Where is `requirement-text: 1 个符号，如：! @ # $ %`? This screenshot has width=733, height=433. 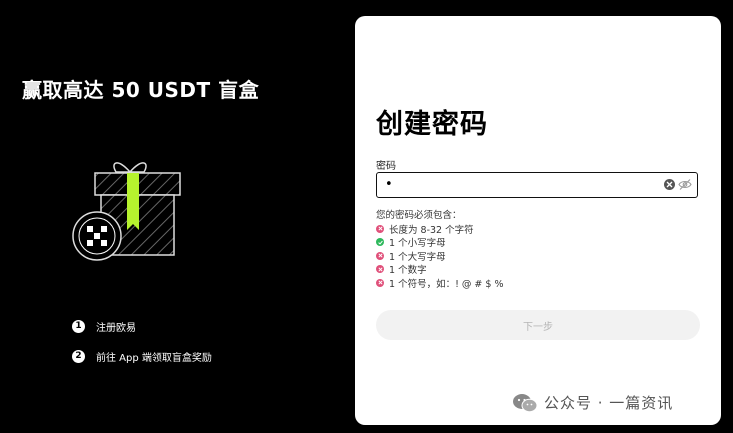 requirement-text: 1 个符号，如：! @ # $ % is located at coordinates (446, 284).